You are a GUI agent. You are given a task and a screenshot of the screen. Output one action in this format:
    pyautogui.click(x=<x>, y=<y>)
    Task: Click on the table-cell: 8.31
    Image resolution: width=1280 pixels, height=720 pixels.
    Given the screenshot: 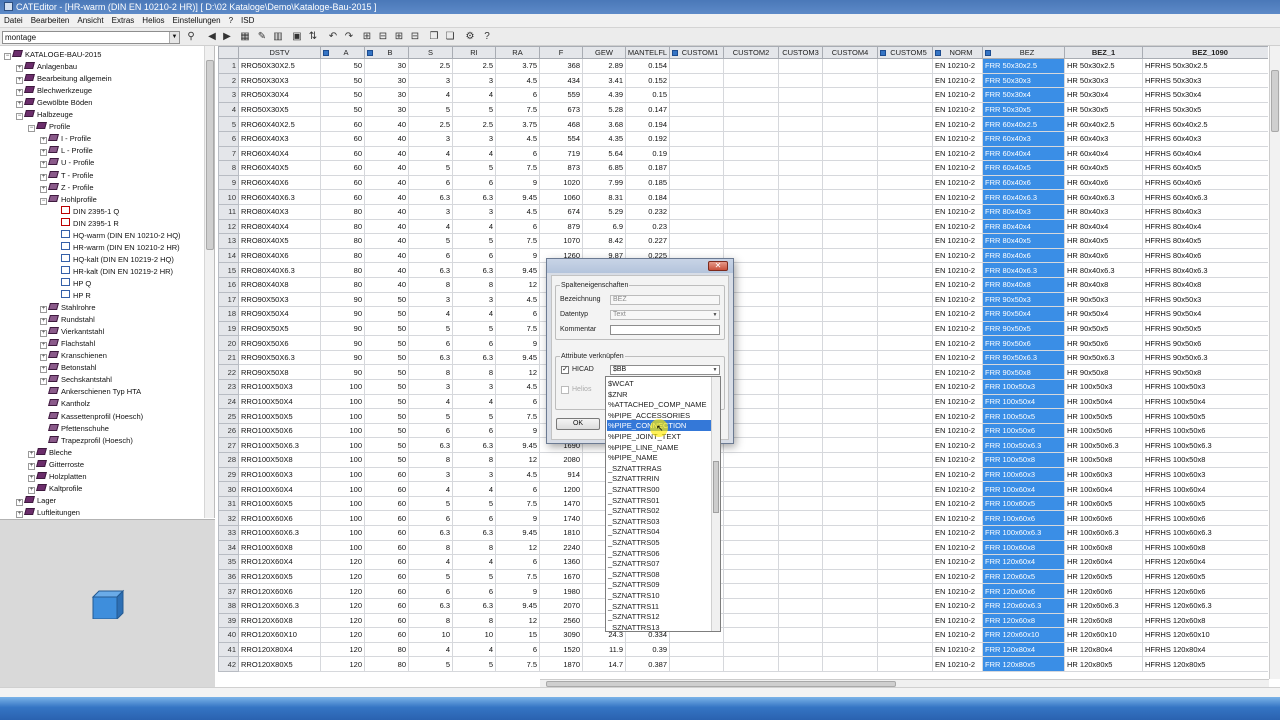 What is the action you would take?
    pyautogui.click(x=604, y=197)
    